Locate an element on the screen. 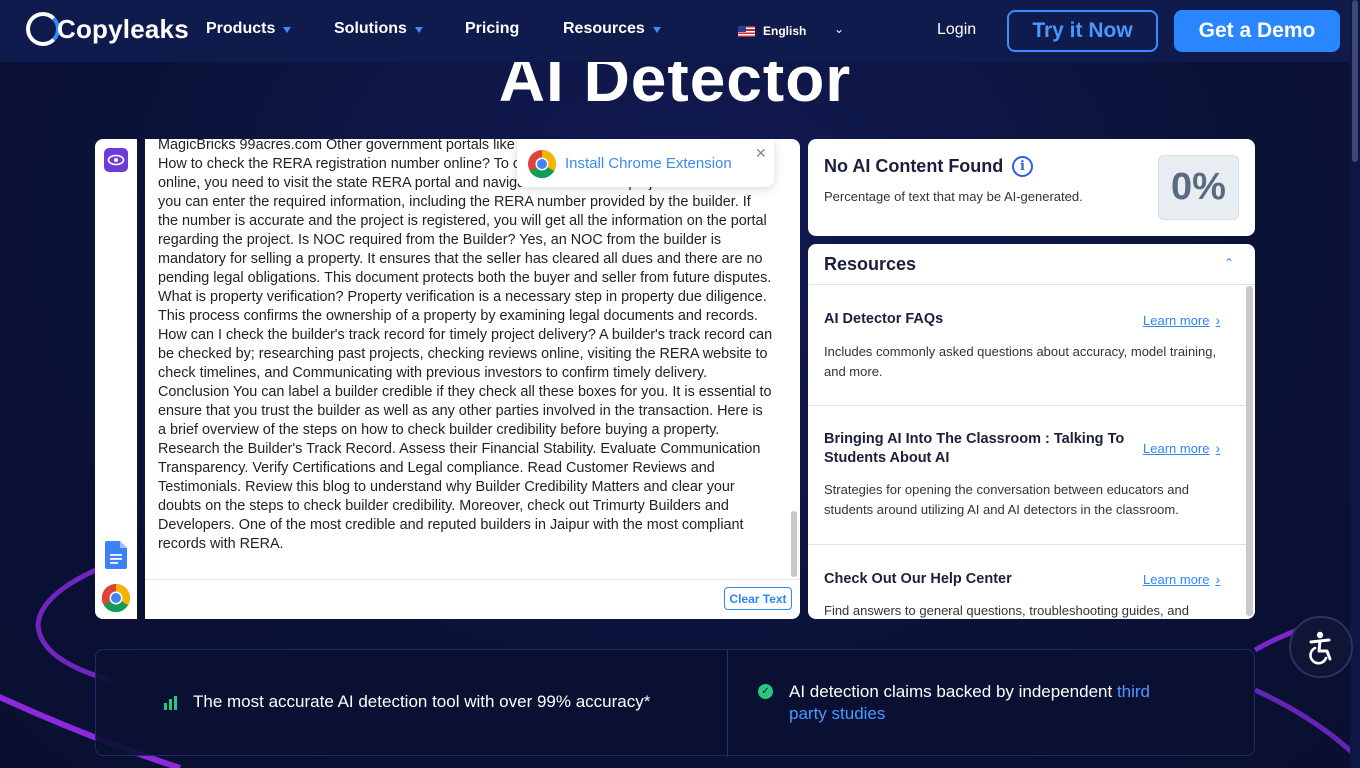 The width and height of the screenshot is (1360, 768). resources-header: Resources ⌃ is located at coordinates (1031, 264).